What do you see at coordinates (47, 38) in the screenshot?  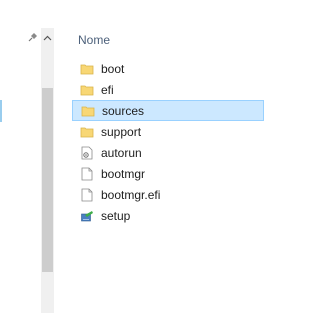 I see `scroll-up-arrow-icon` at bounding box center [47, 38].